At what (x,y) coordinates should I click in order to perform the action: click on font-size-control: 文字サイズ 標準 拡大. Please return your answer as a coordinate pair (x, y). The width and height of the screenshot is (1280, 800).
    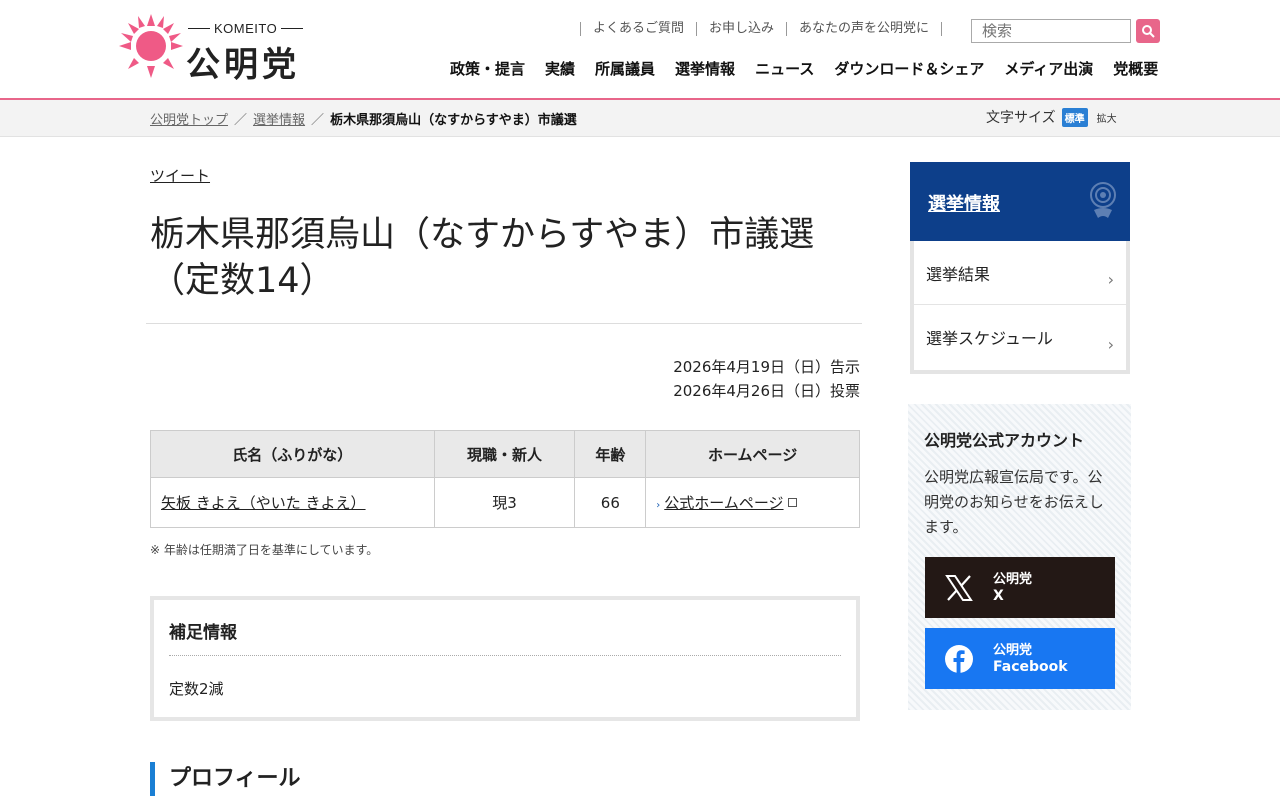
    Looking at the image, I should click on (1053, 117).